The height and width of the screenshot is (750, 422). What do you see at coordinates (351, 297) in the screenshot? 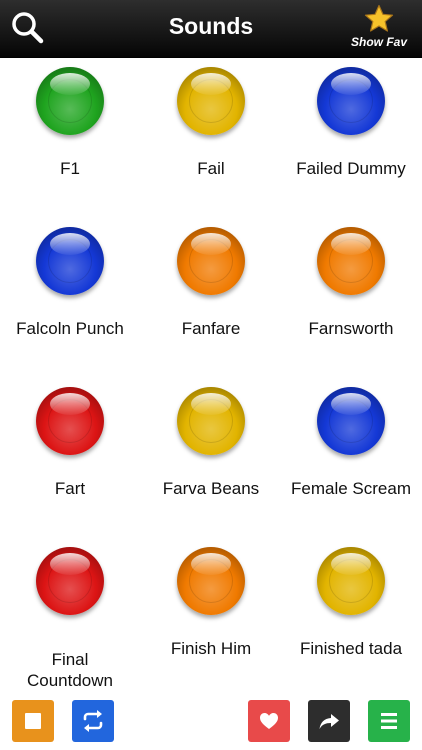
I see `sound-item: Farnsworth` at bounding box center [351, 297].